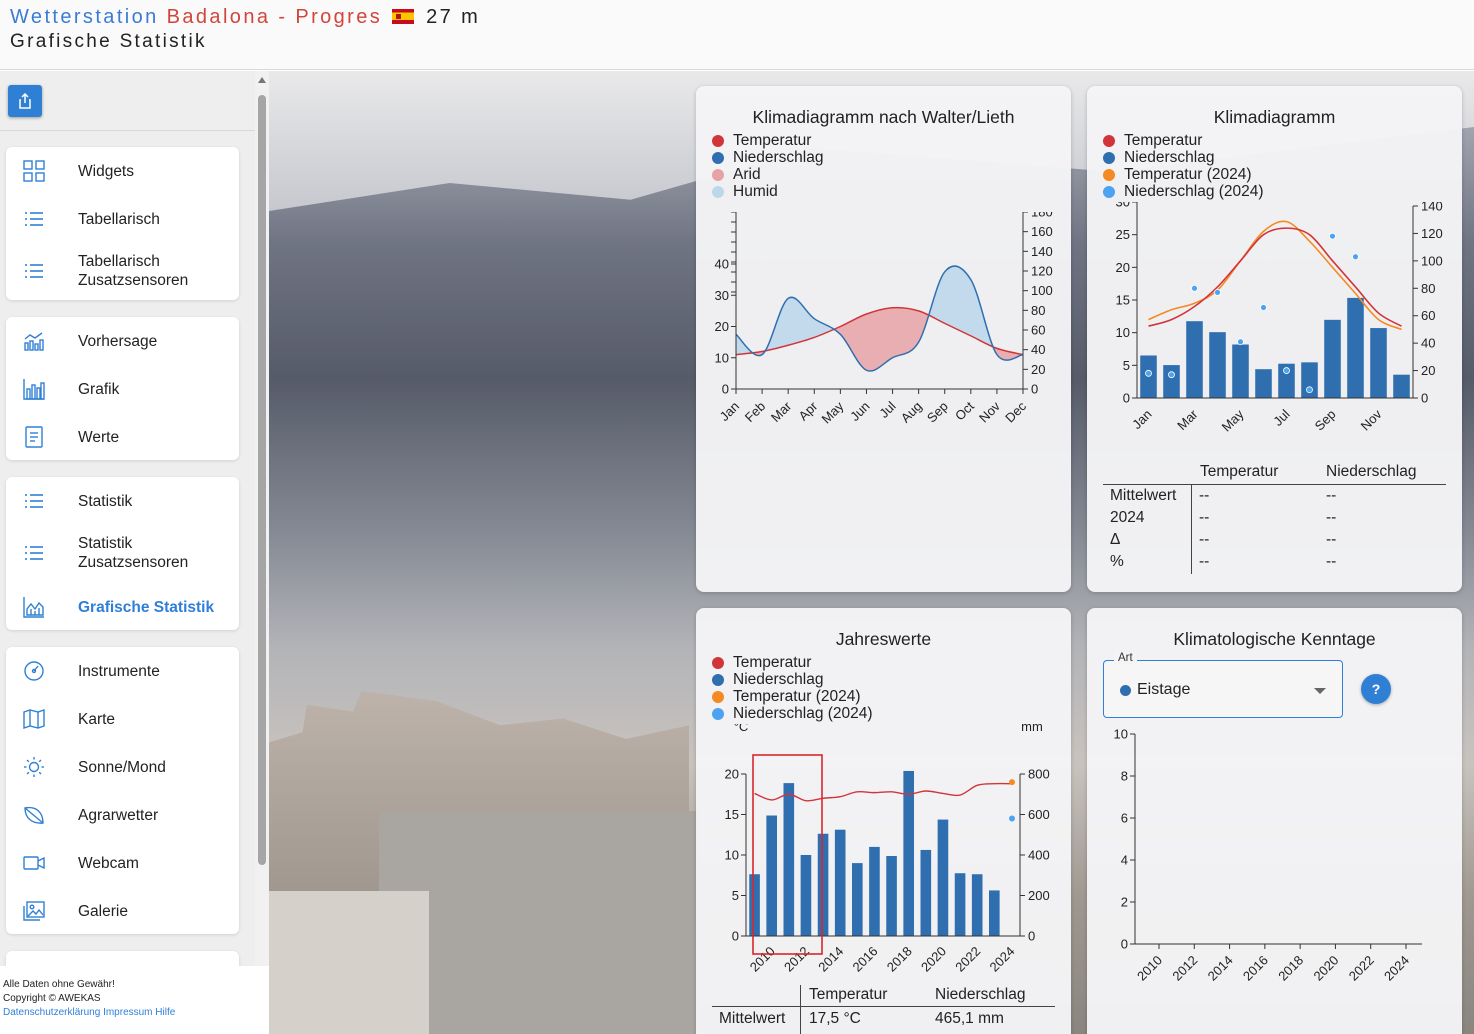 The height and width of the screenshot is (1034, 1474). Describe the element at coordinates (262, 80) in the screenshot. I see `scroll-up-arrow-icon` at that location.